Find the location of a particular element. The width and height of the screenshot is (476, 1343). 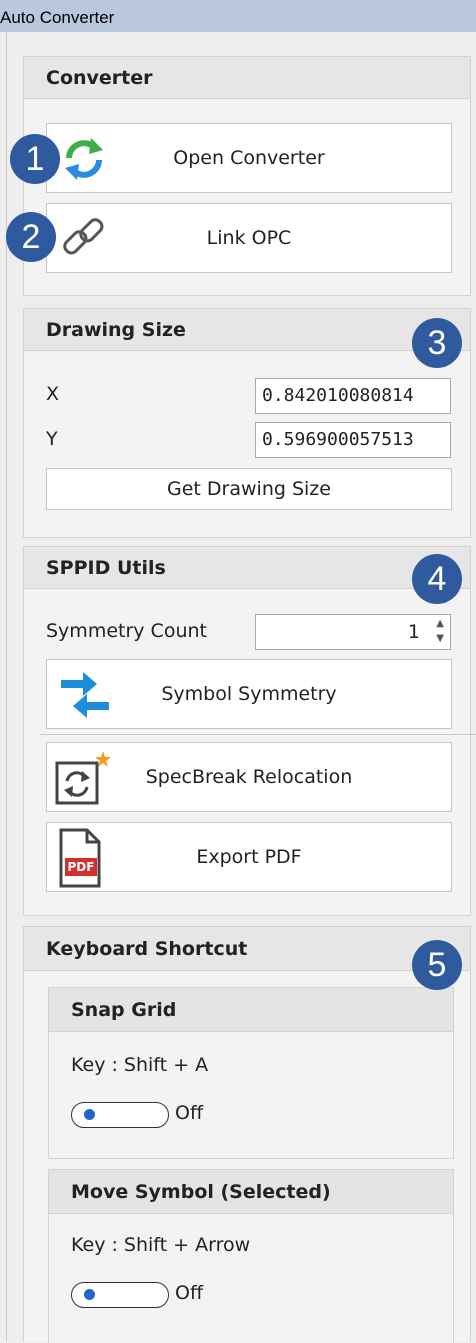

x-label: X is located at coordinates (53, 394).